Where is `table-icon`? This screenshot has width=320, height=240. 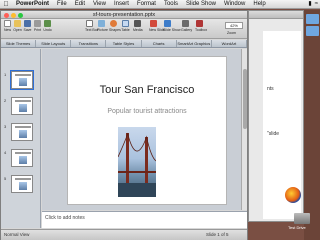 table-icon is located at coordinates (125, 23).